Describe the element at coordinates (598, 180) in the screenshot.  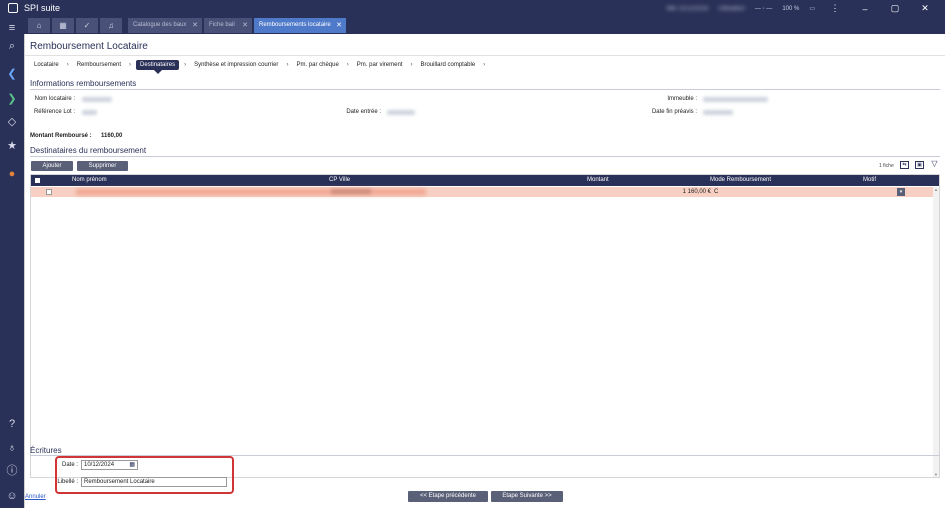
I see `column-header-montant: Montant` at that location.